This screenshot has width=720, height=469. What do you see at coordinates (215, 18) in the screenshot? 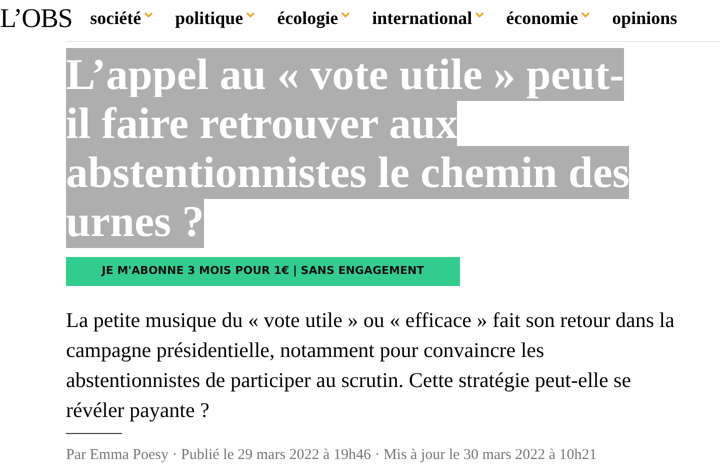
I see `nav-link: politique` at bounding box center [215, 18].